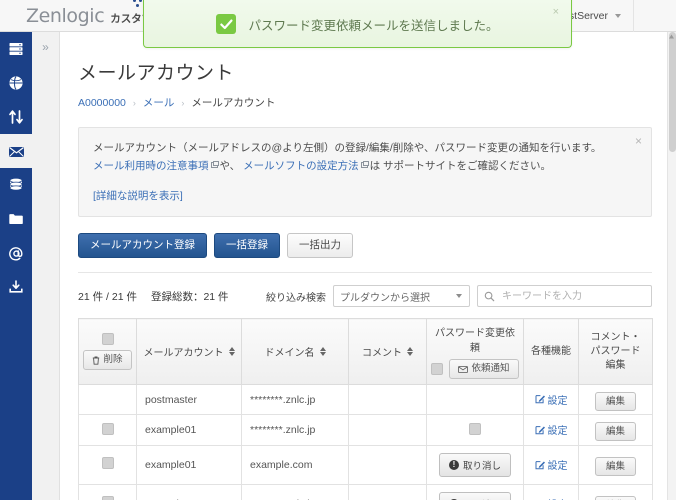 This screenshot has width=676, height=500. What do you see at coordinates (489, 296) in the screenshot?
I see `search-icon` at bounding box center [489, 296].